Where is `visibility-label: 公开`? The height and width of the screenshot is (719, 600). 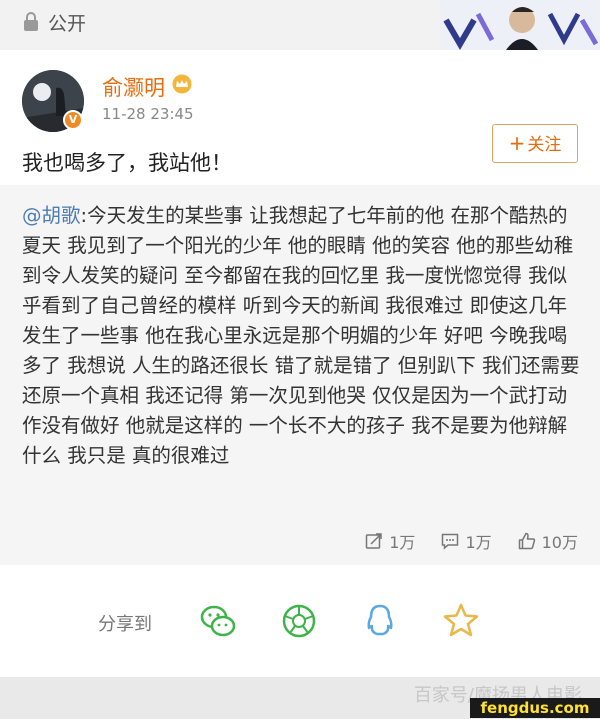
visibility-label: 公开 is located at coordinates (67, 24).